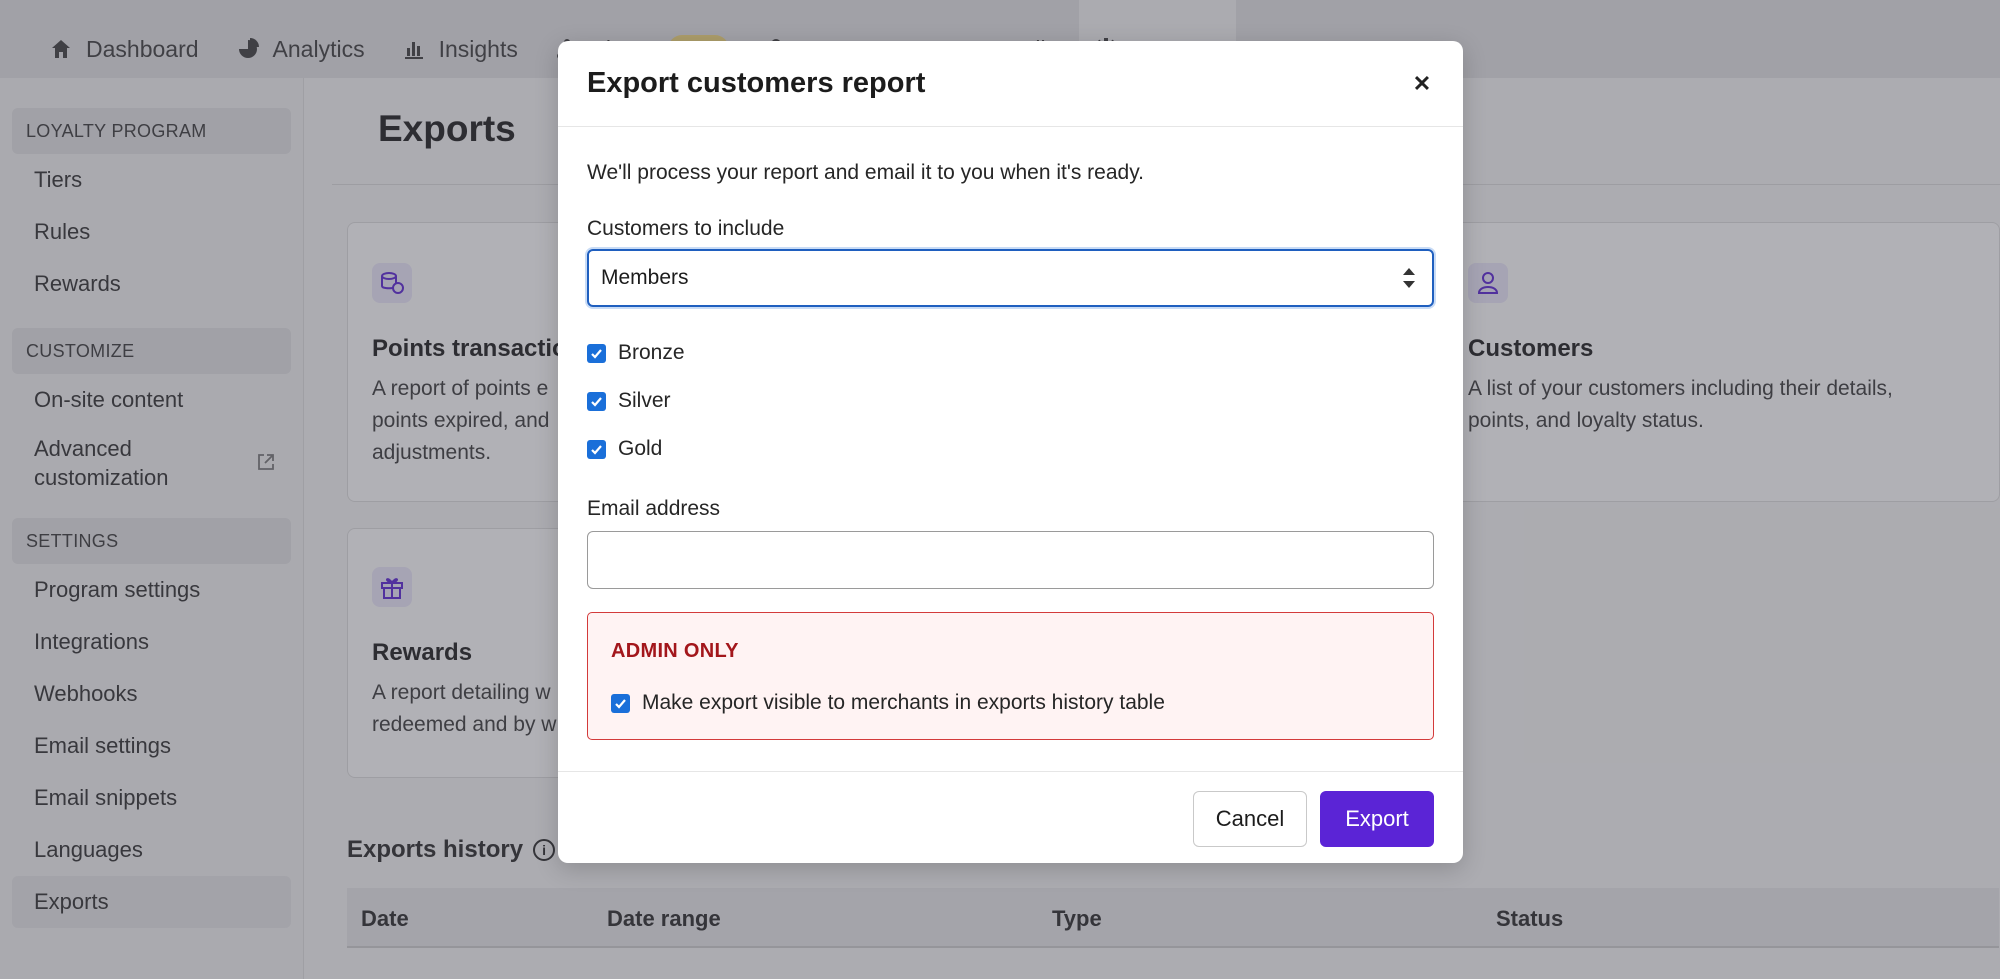  I want to click on email-field, so click(1010, 560).